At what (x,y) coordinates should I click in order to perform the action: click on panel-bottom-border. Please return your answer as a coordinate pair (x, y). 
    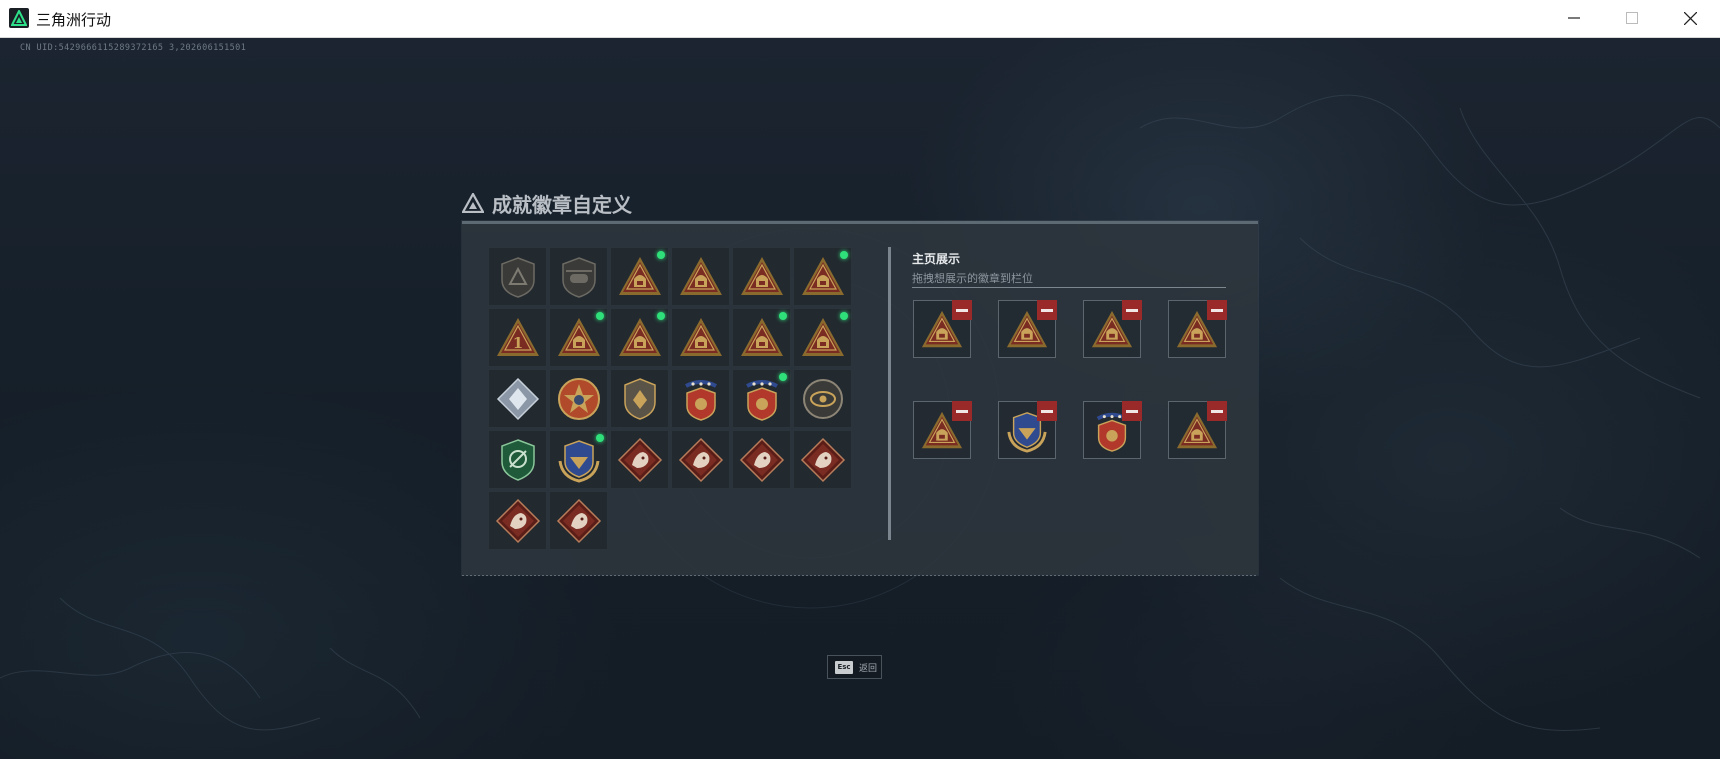
    Looking at the image, I should click on (860, 575).